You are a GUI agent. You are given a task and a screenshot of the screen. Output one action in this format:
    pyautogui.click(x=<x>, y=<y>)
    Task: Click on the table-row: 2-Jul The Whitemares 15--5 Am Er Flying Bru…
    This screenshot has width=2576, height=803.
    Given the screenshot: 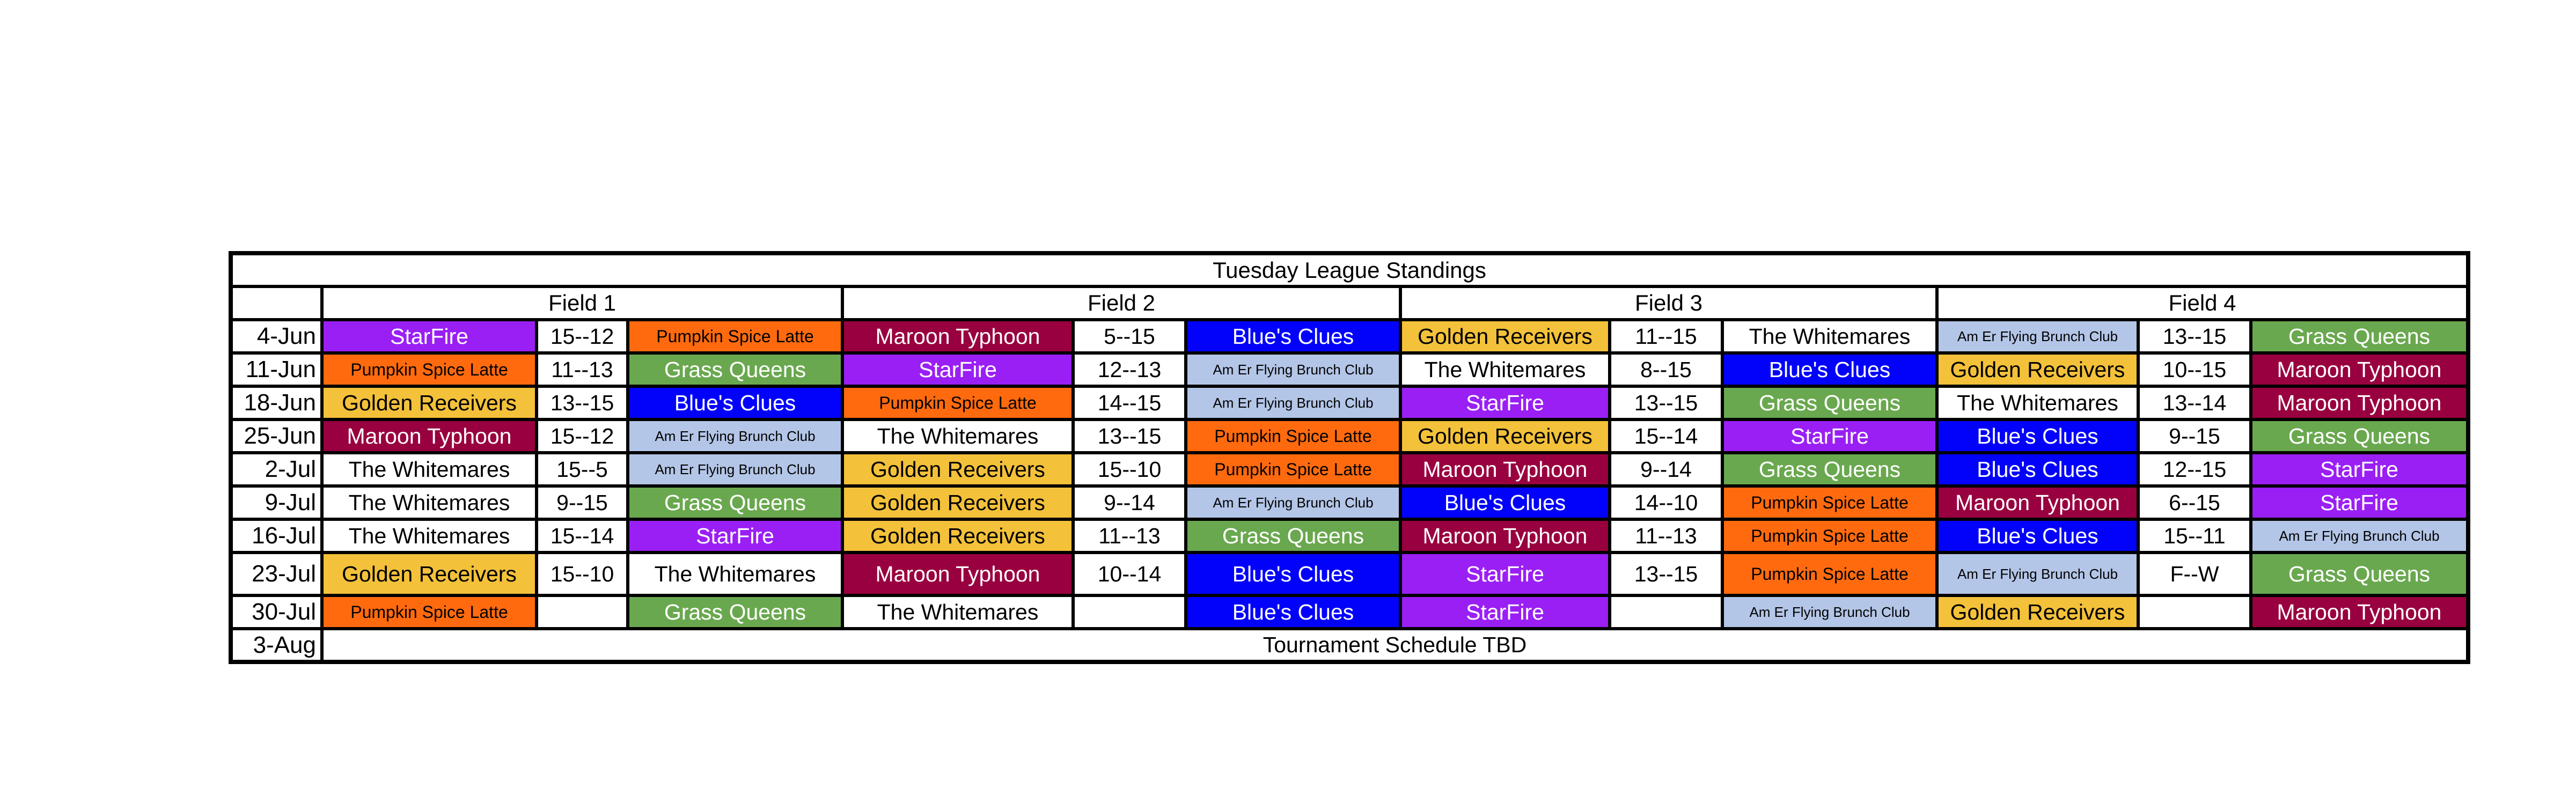 What is the action you would take?
    pyautogui.click(x=1349, y=470)
    